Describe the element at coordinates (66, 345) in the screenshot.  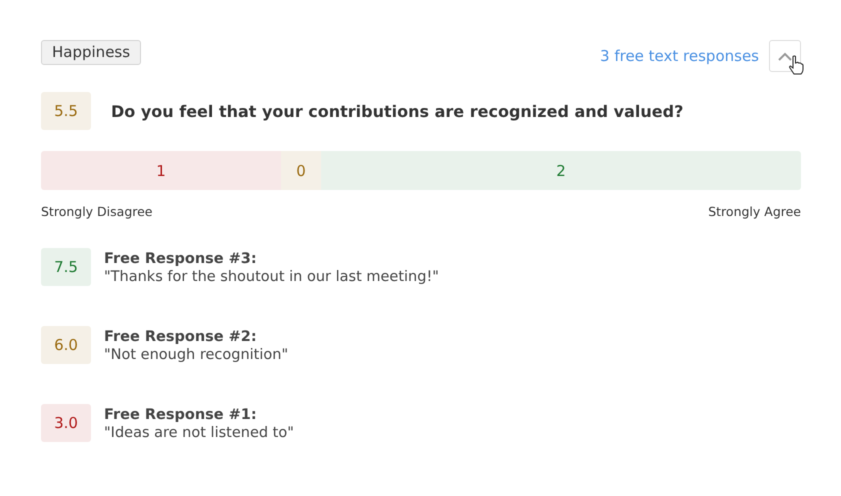
I see `score-badge: 6.0` at that location.